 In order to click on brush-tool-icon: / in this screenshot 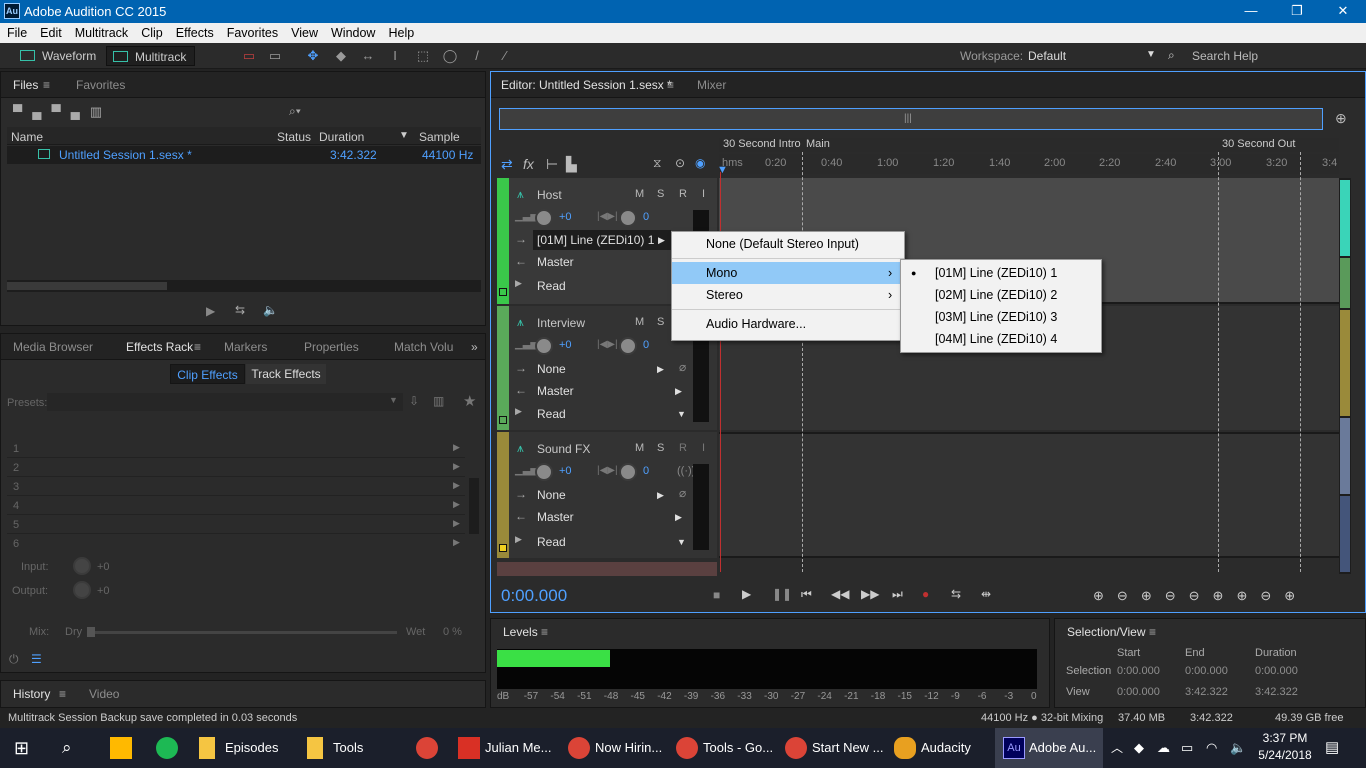, I will do `click(477, 56)`.